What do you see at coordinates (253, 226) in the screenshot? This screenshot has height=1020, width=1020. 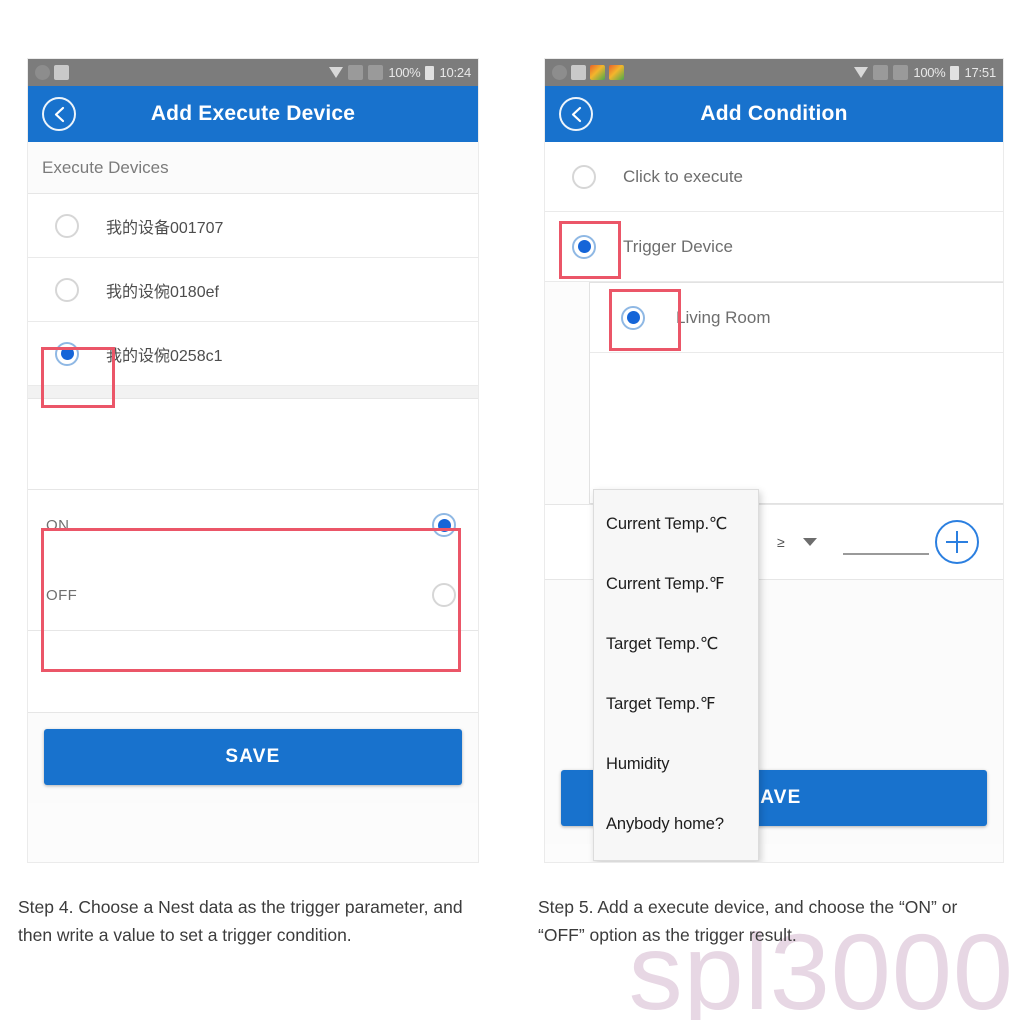 I see `device-list-item: 我的设备001707` at bounding box center [253, 226].